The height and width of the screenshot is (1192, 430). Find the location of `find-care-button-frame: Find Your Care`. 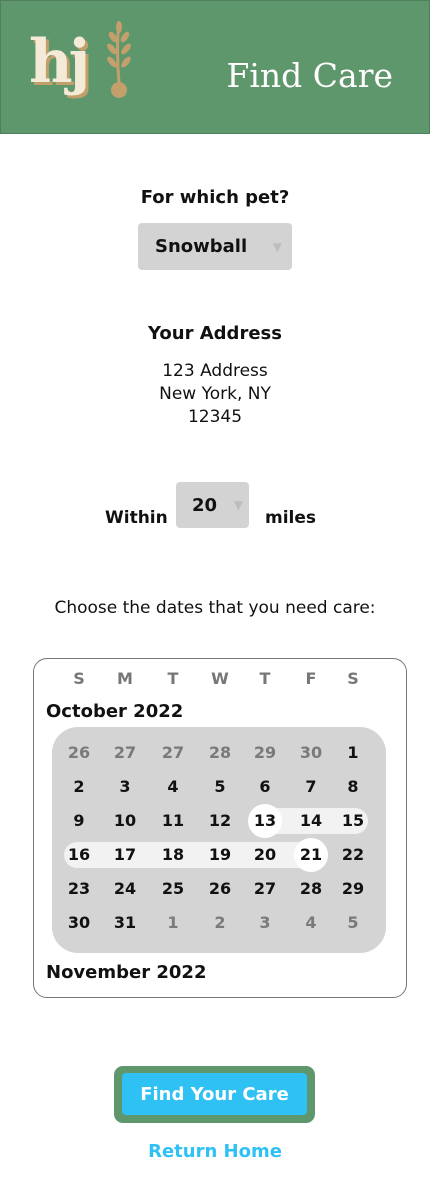

find-care-button-frame: Find Your Care is located at coordinates (214, 1094).